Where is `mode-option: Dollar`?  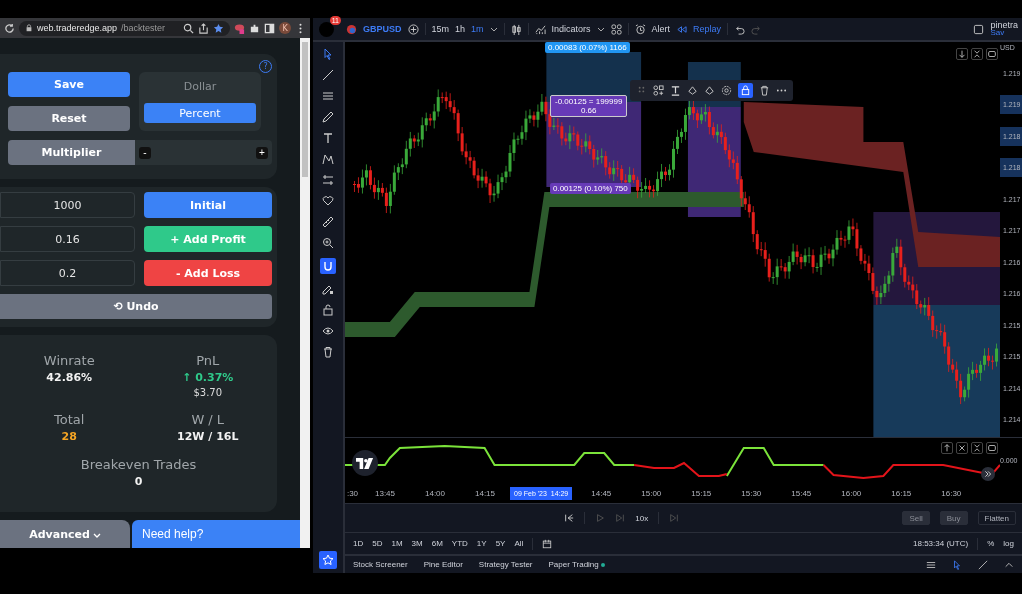 mode-option: Dollar is located at coordinates (200, 86).